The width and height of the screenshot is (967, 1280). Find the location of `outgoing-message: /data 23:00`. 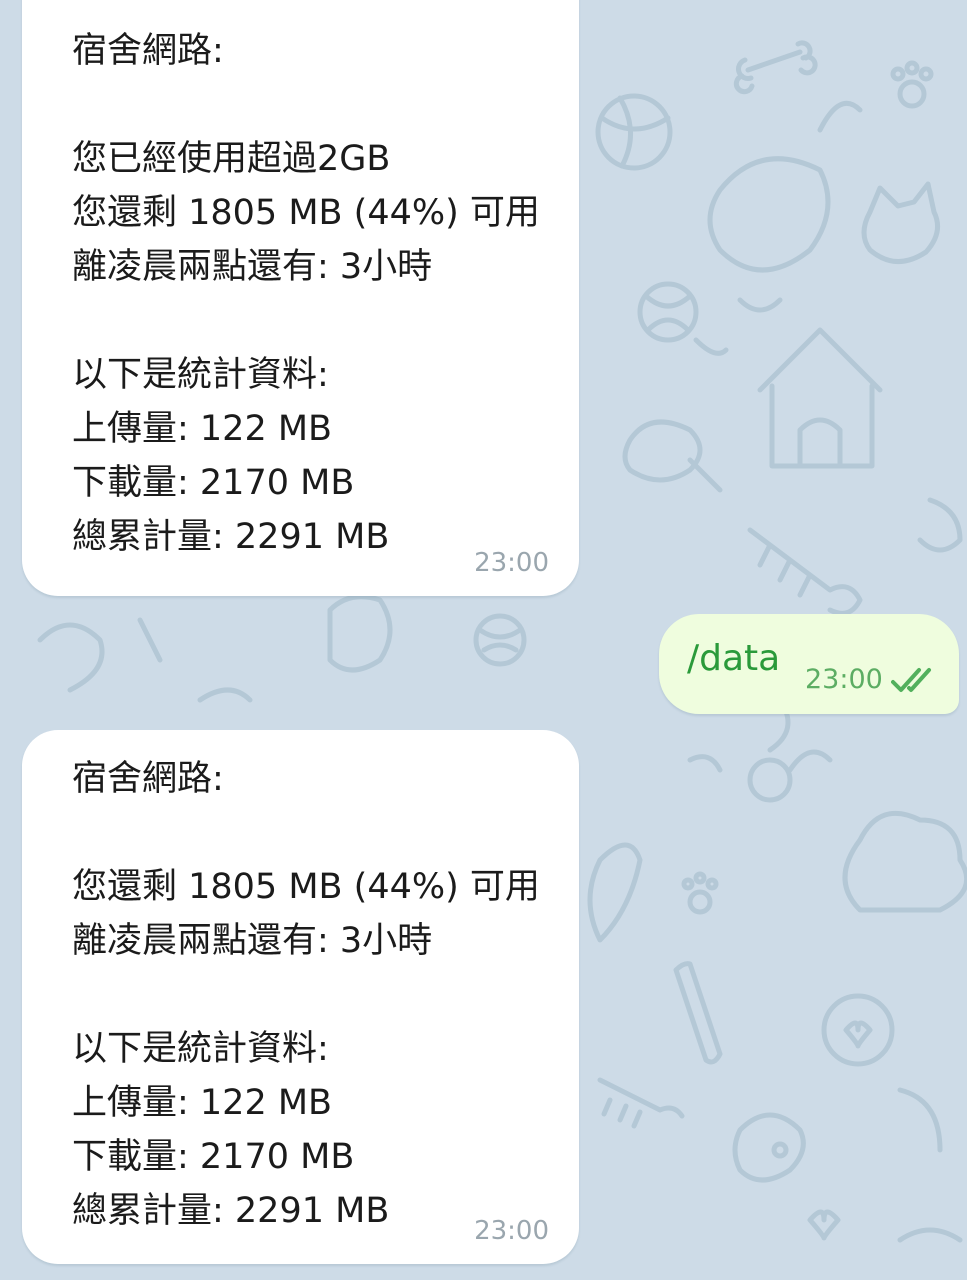

outgoing-message: /data 23:00 is located at coordinates (809, 664).